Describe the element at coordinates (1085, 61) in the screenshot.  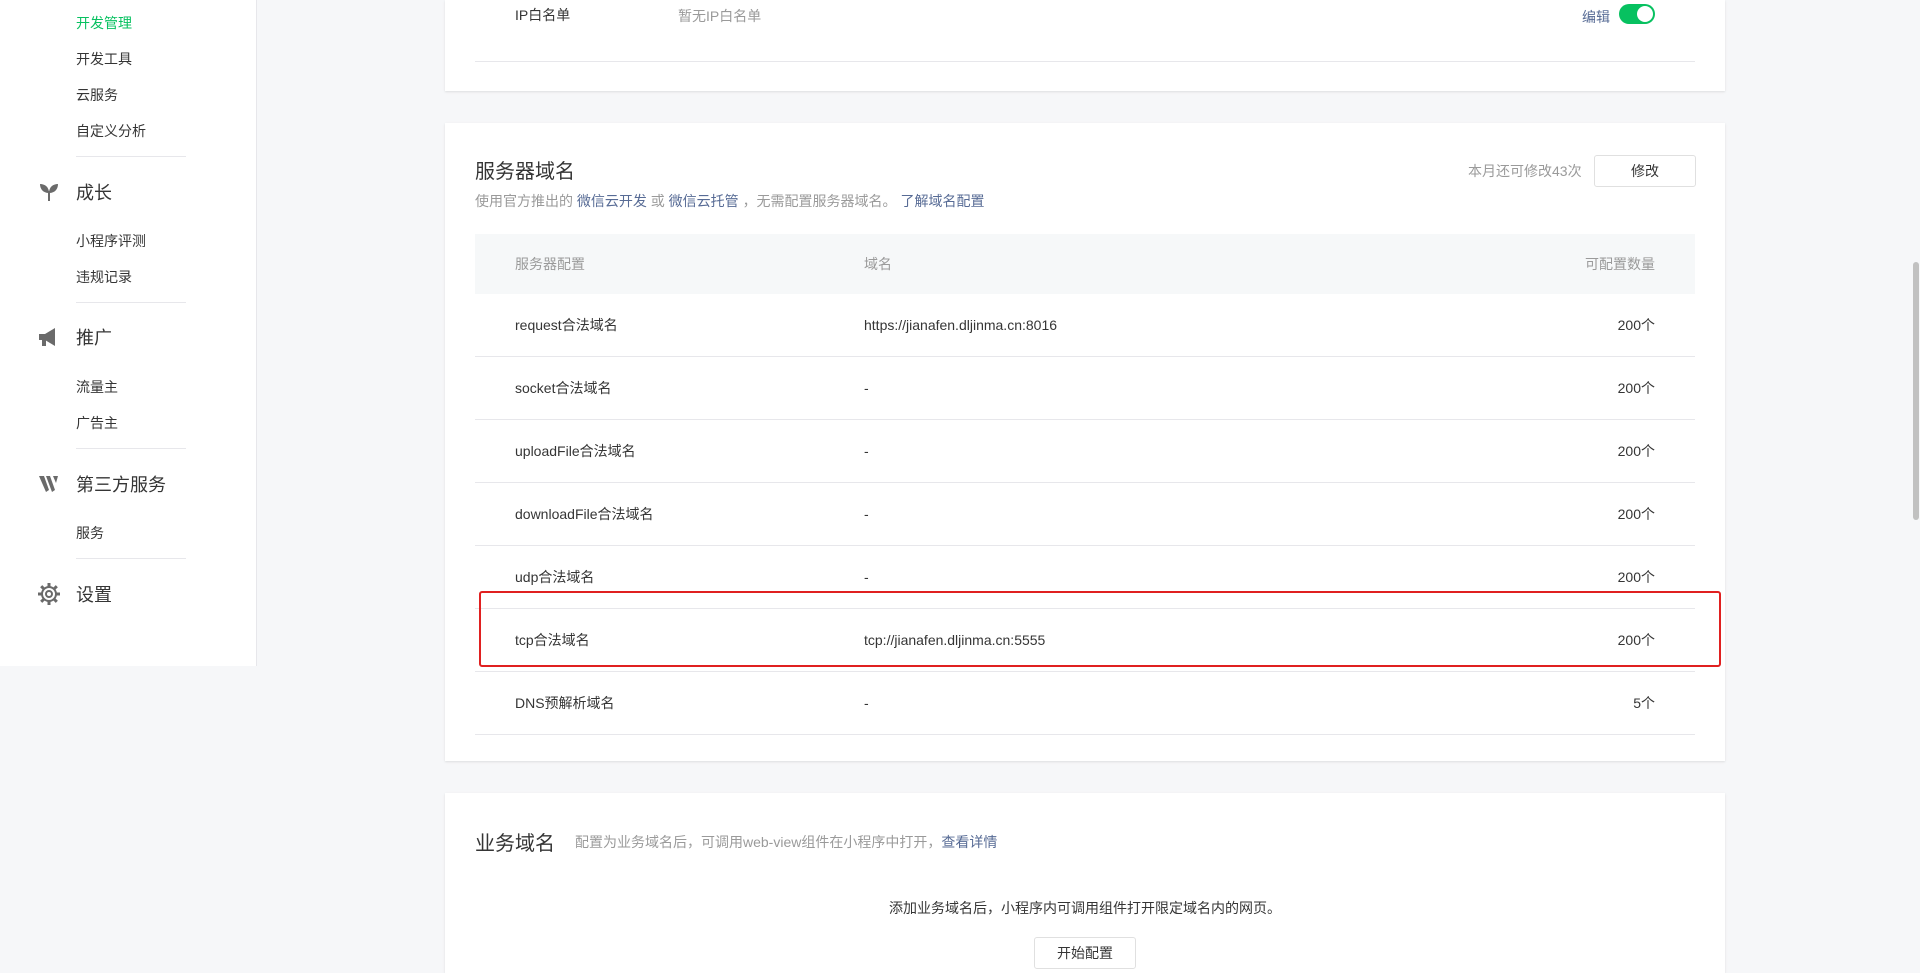
I see `divider` at that location.